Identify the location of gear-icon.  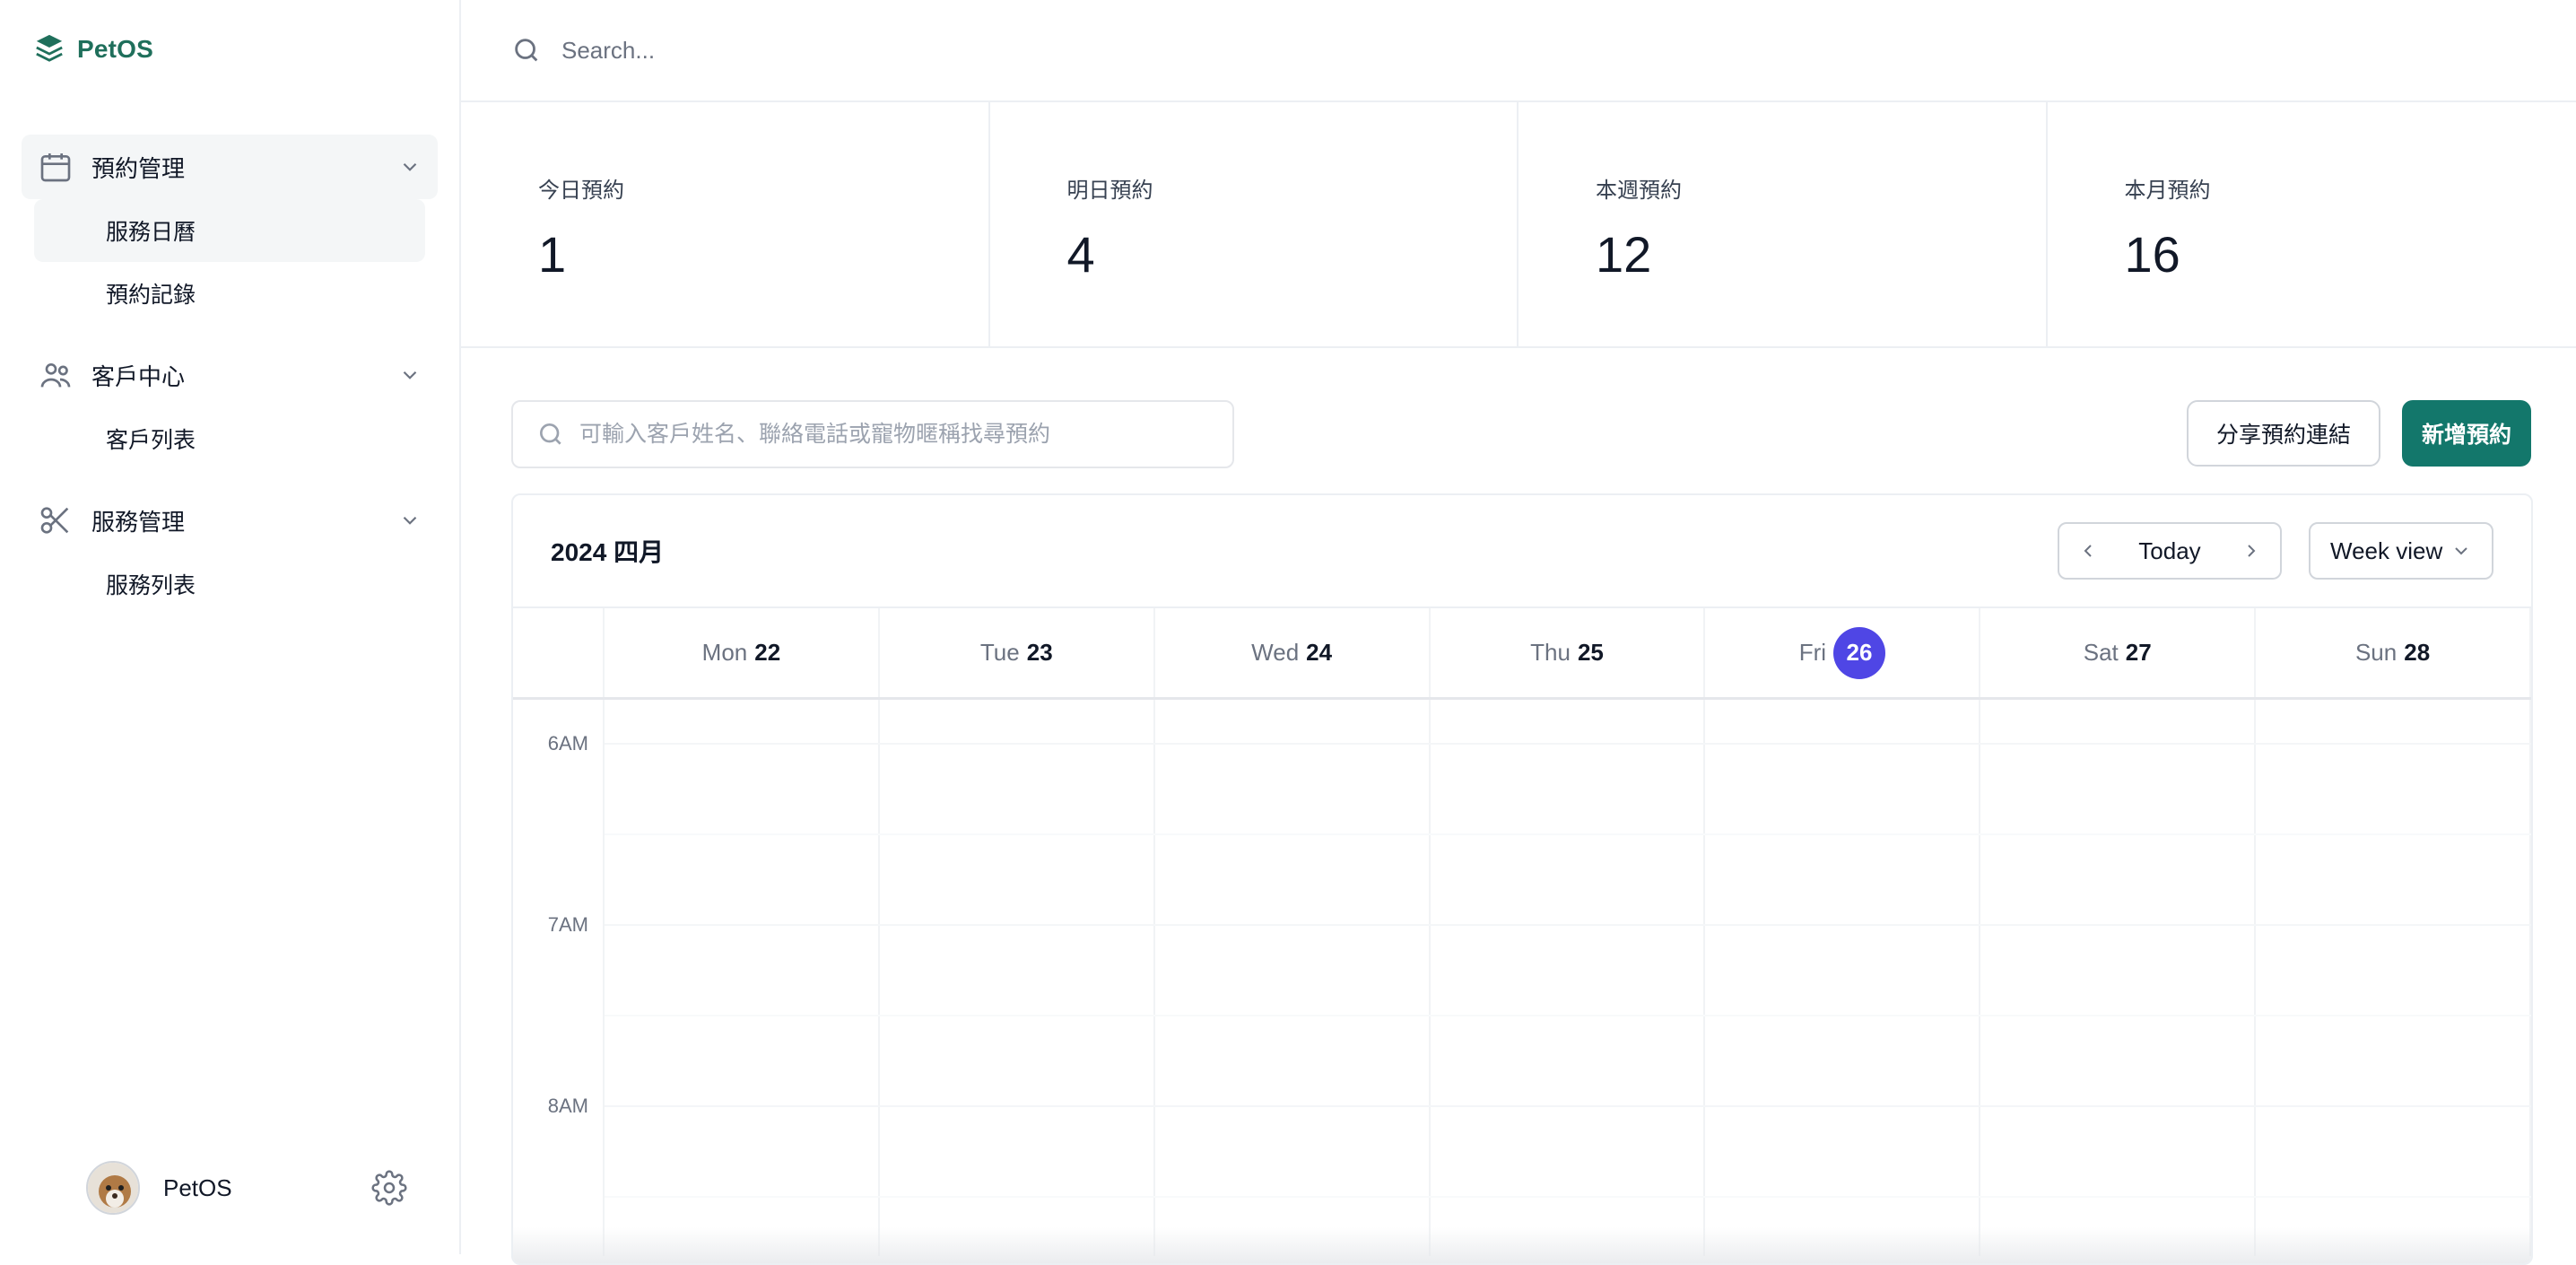
(389, 1188).